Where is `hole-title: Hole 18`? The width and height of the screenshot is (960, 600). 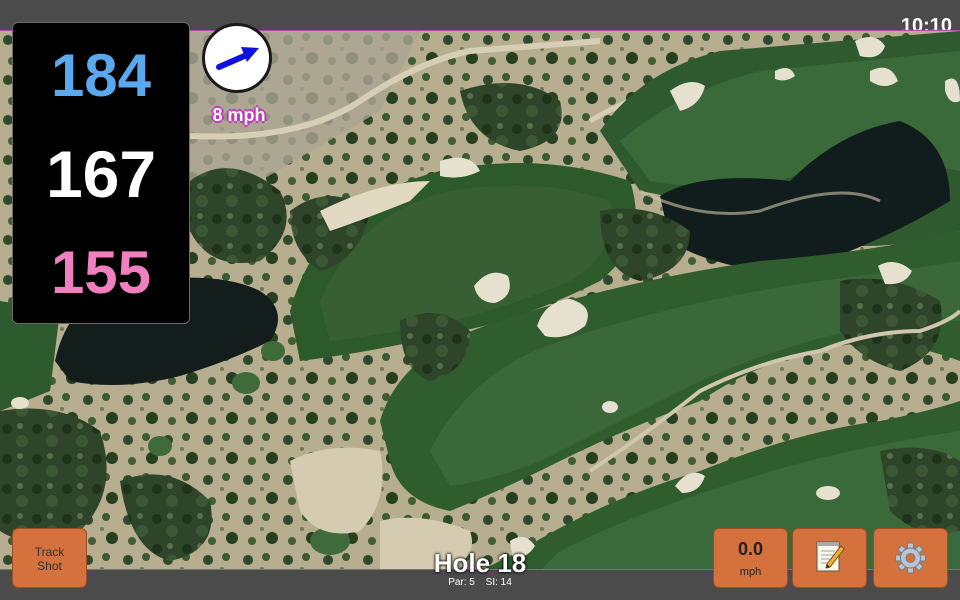 hole-title: Hole 18 is located at coordinates (480, 563).